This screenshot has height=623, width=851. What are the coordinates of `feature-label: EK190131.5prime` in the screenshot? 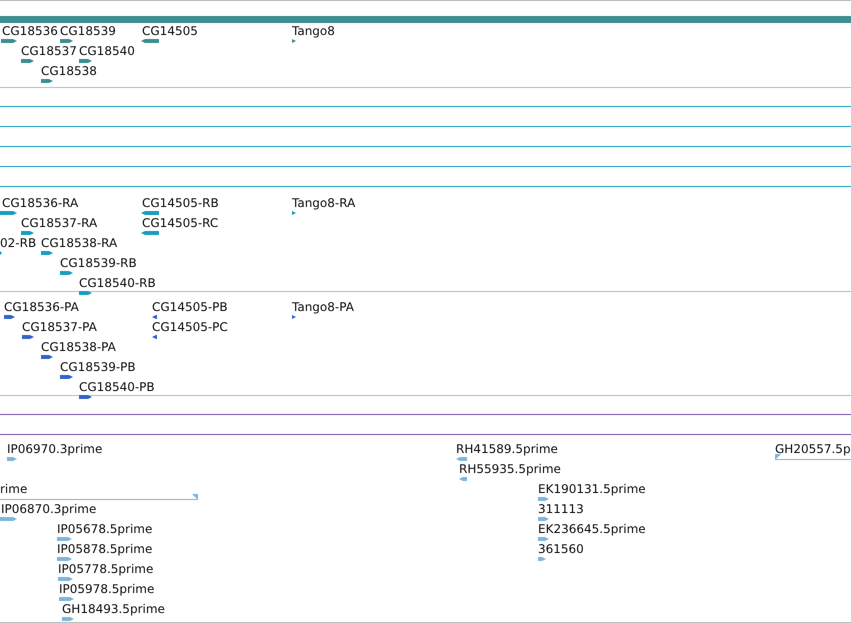 It's located at (592, 489).